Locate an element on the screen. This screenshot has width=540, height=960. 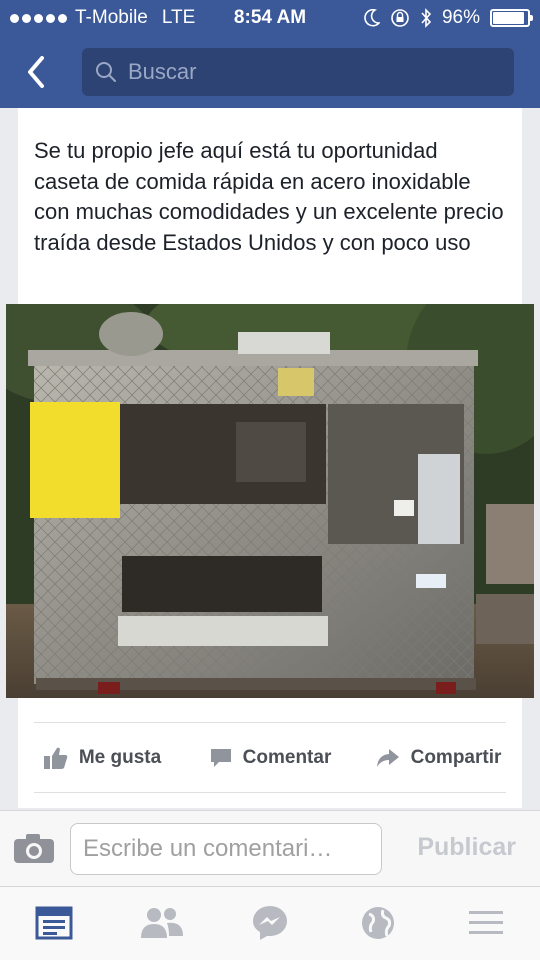
comment-button: Comentar is located at coordinates (270, 758).